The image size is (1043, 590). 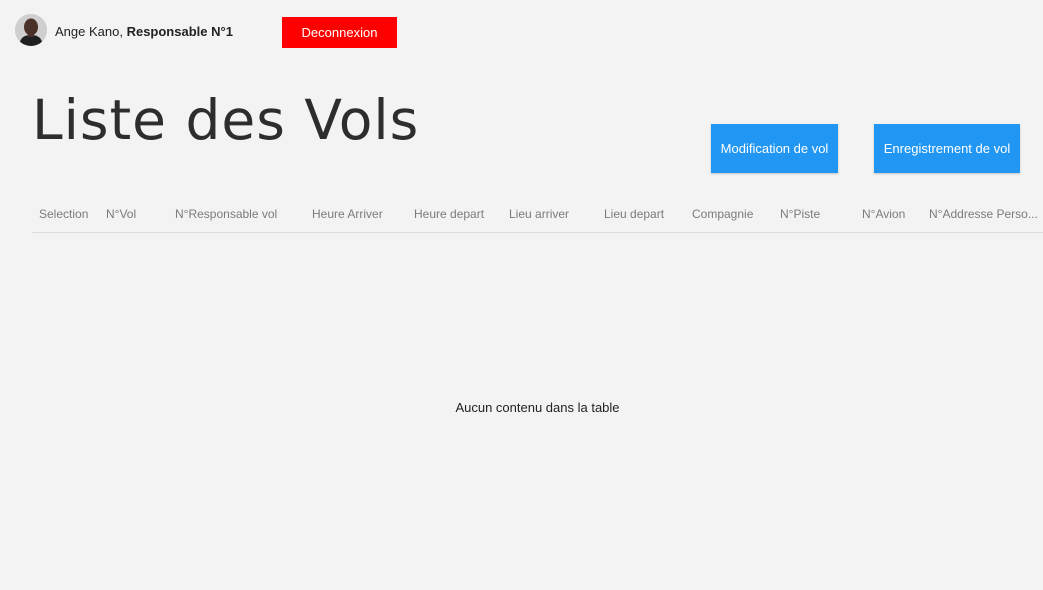 What do you see at coordinates (883, 214) in the screenshot?
I see `column-header-plane-number: N°Avion` at bounding box center [883, 214].